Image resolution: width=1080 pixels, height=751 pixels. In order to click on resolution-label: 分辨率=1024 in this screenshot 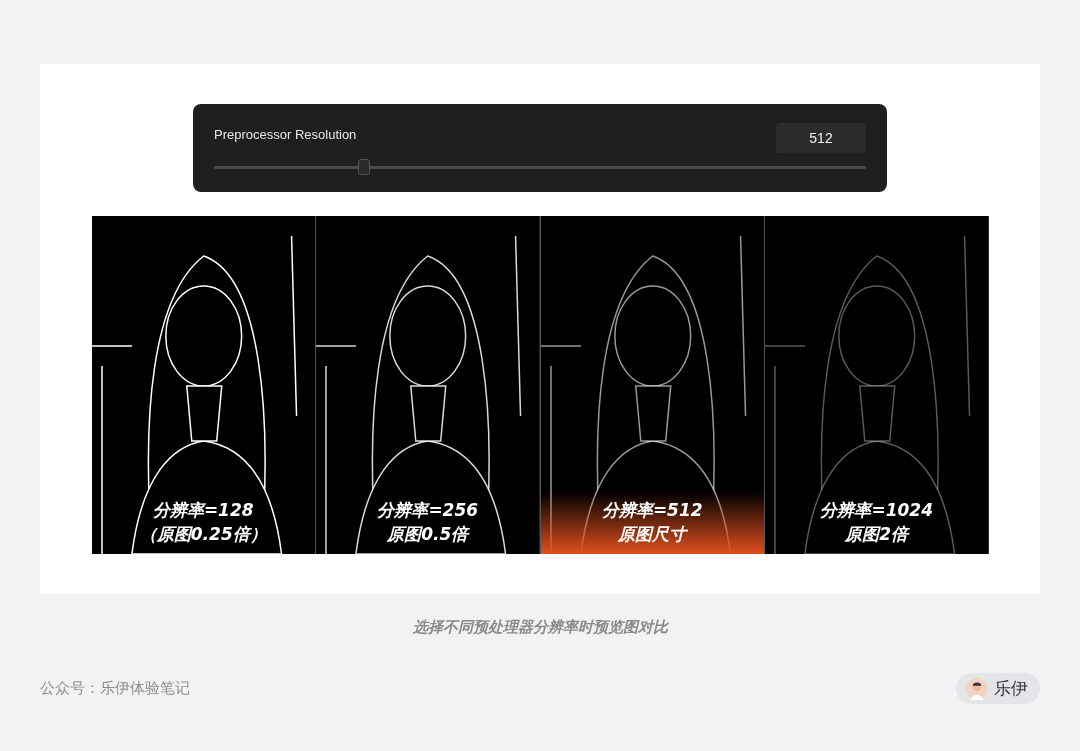, I will do `click(877, 510)`.